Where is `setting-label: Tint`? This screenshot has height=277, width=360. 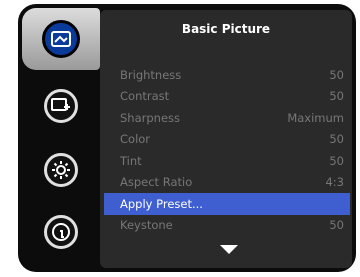
setting-label: Tint is located at coordinates (131, 160).